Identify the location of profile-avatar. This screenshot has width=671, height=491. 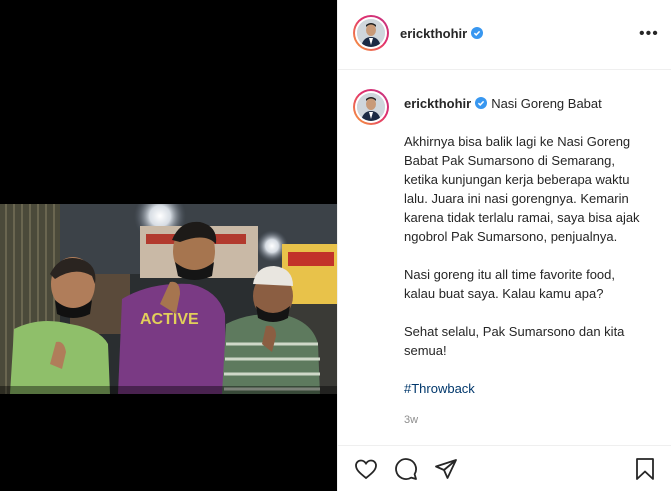
(371, 33).